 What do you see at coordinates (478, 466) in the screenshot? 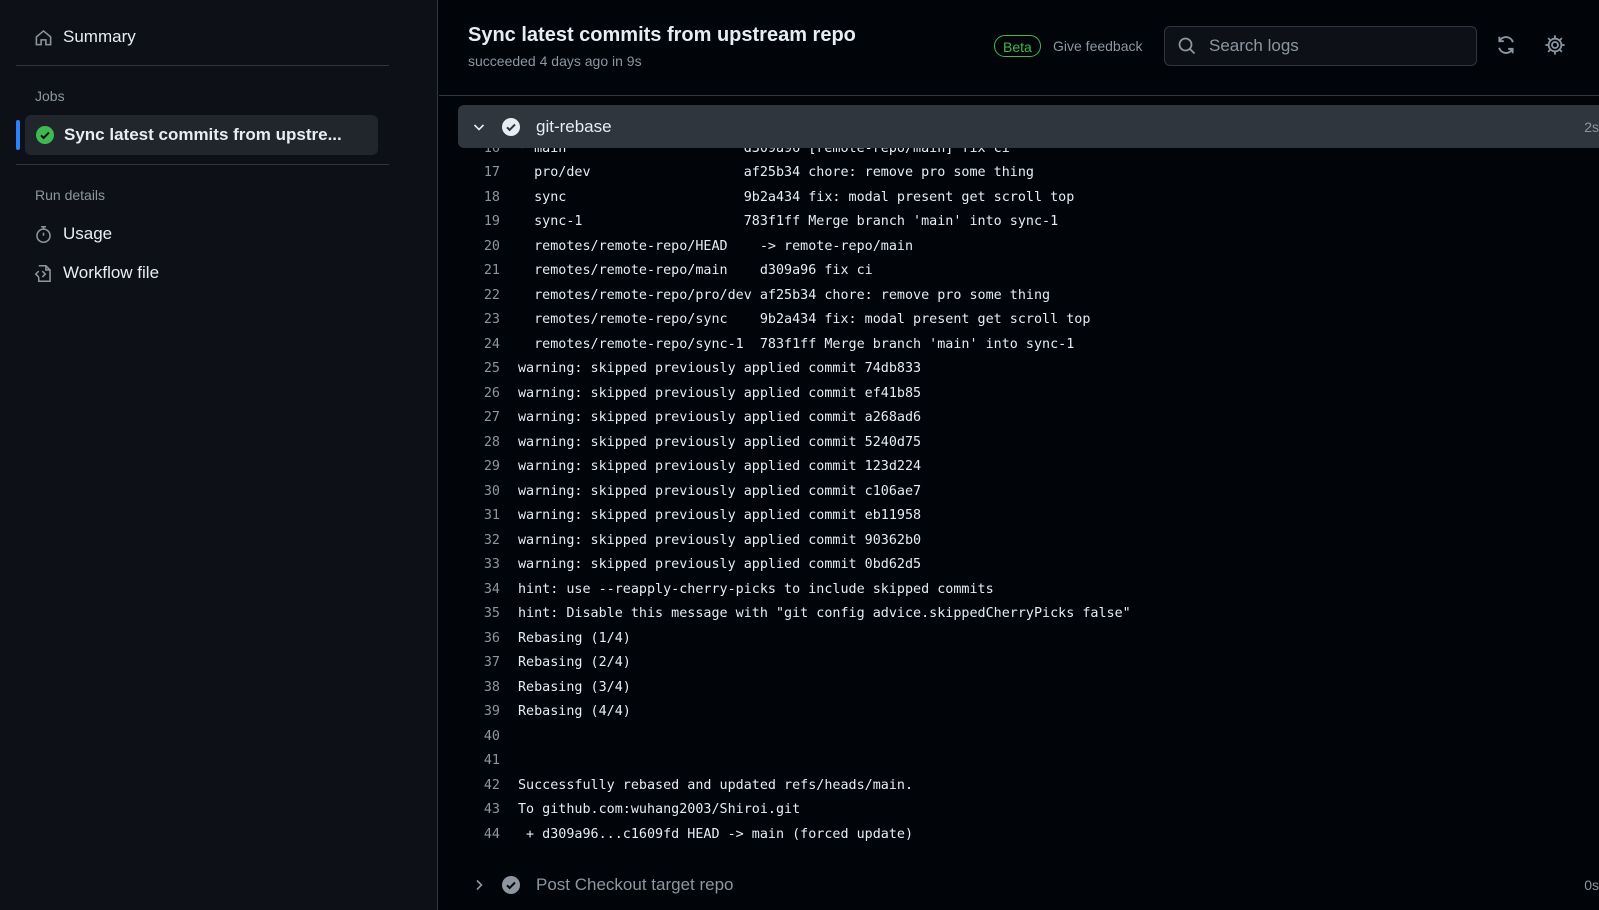
I see `line-number: 29` at bounding box center [478, 466].